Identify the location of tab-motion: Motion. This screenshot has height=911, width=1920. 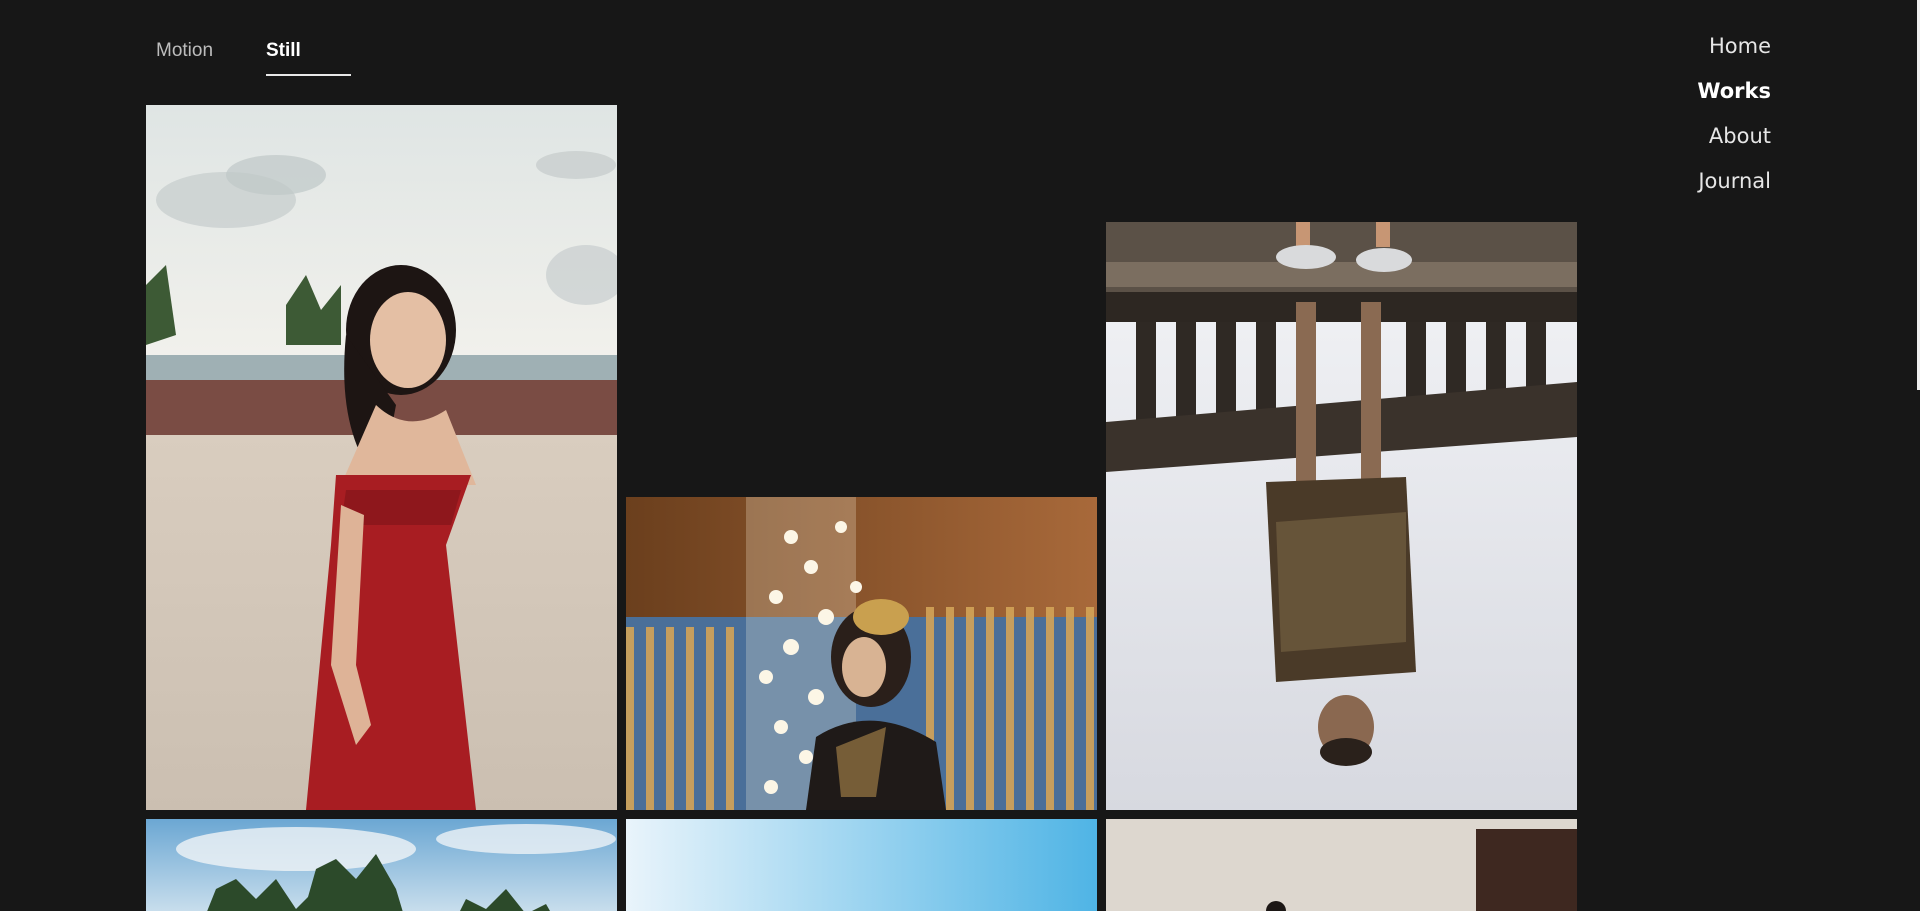
(184, 51).